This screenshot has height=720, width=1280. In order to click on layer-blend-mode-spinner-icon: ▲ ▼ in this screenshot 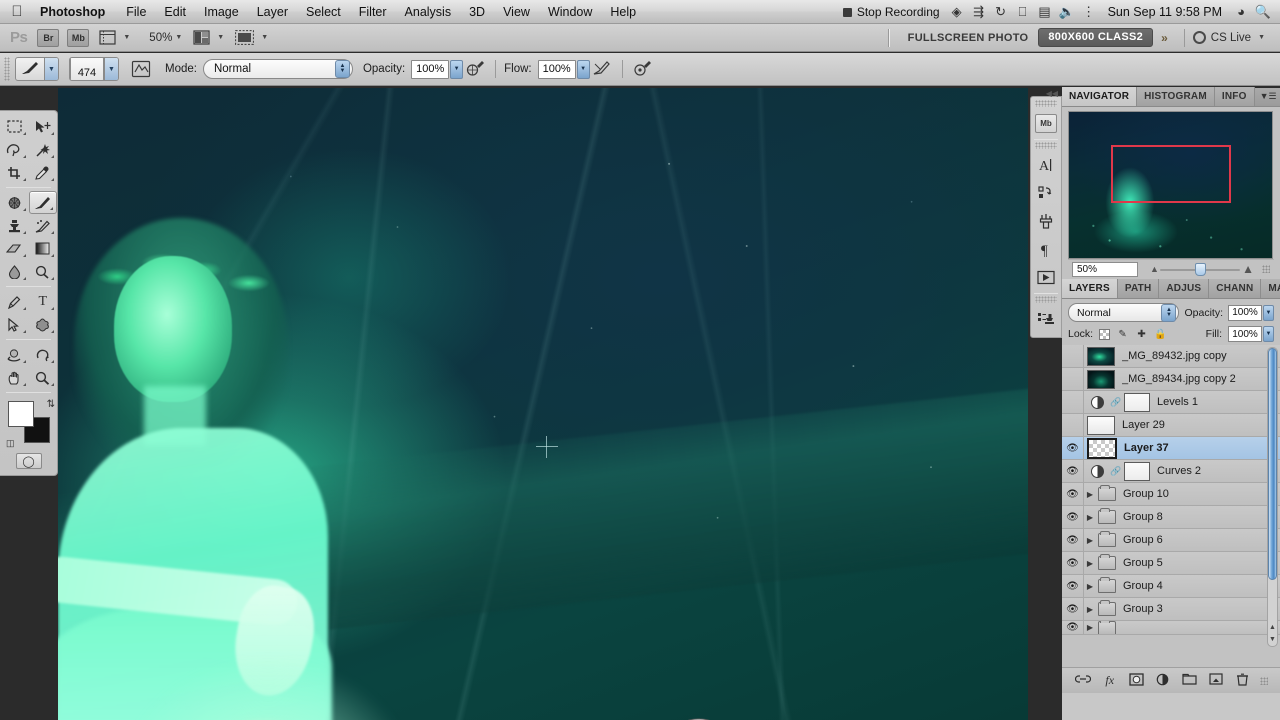, I will do `click(1169, 312)`.